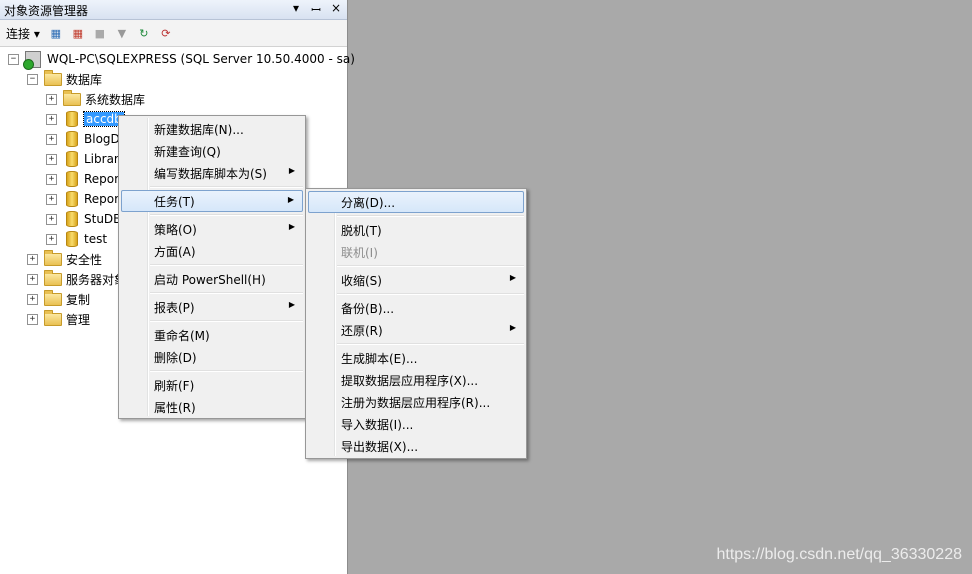 Image resolution: width=972 pixels, height=574 pixels. I want to click on menu-item-delete: 删除(D), so click(212, 356).